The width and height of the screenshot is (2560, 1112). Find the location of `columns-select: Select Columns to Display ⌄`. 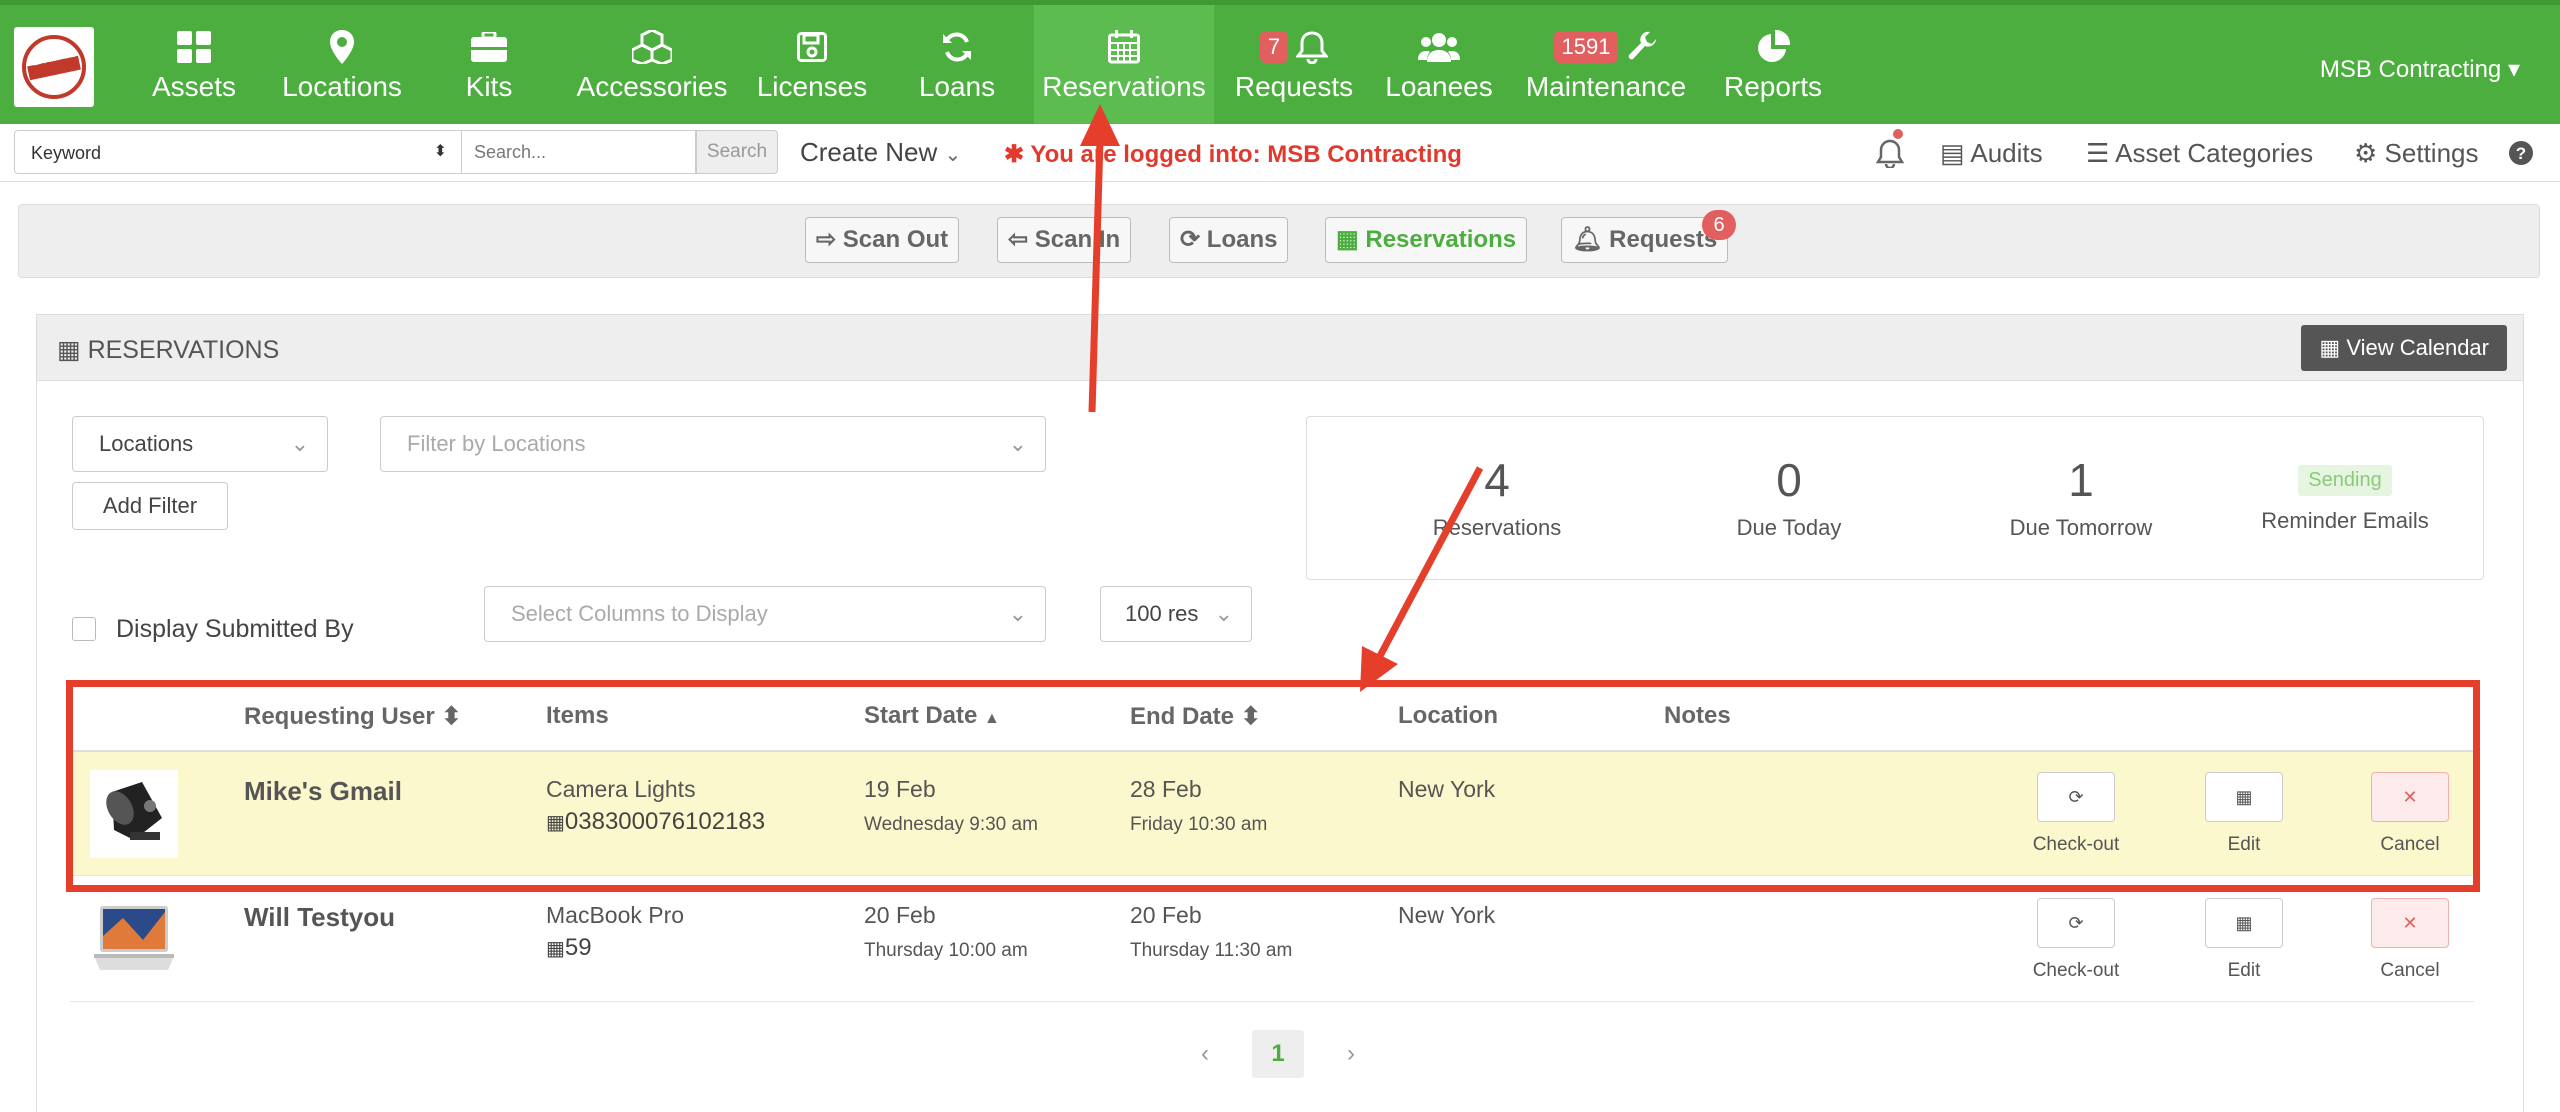

columns-select: Select Columns to Display ⌄ is located at coordinates (765, 614).